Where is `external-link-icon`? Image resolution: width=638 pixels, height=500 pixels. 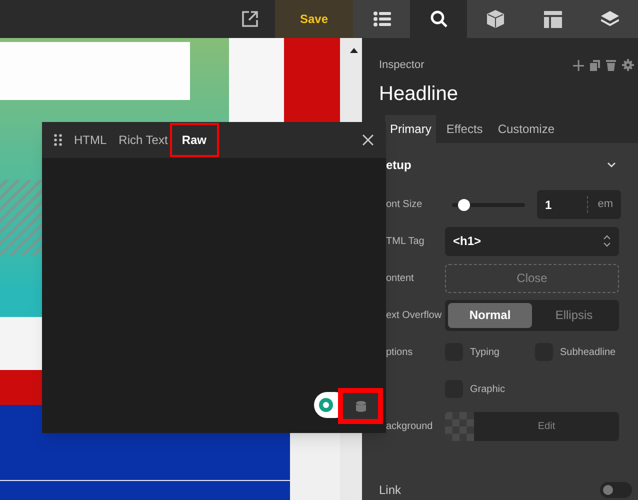
external-link-icon is located at coordinates (250, 19).